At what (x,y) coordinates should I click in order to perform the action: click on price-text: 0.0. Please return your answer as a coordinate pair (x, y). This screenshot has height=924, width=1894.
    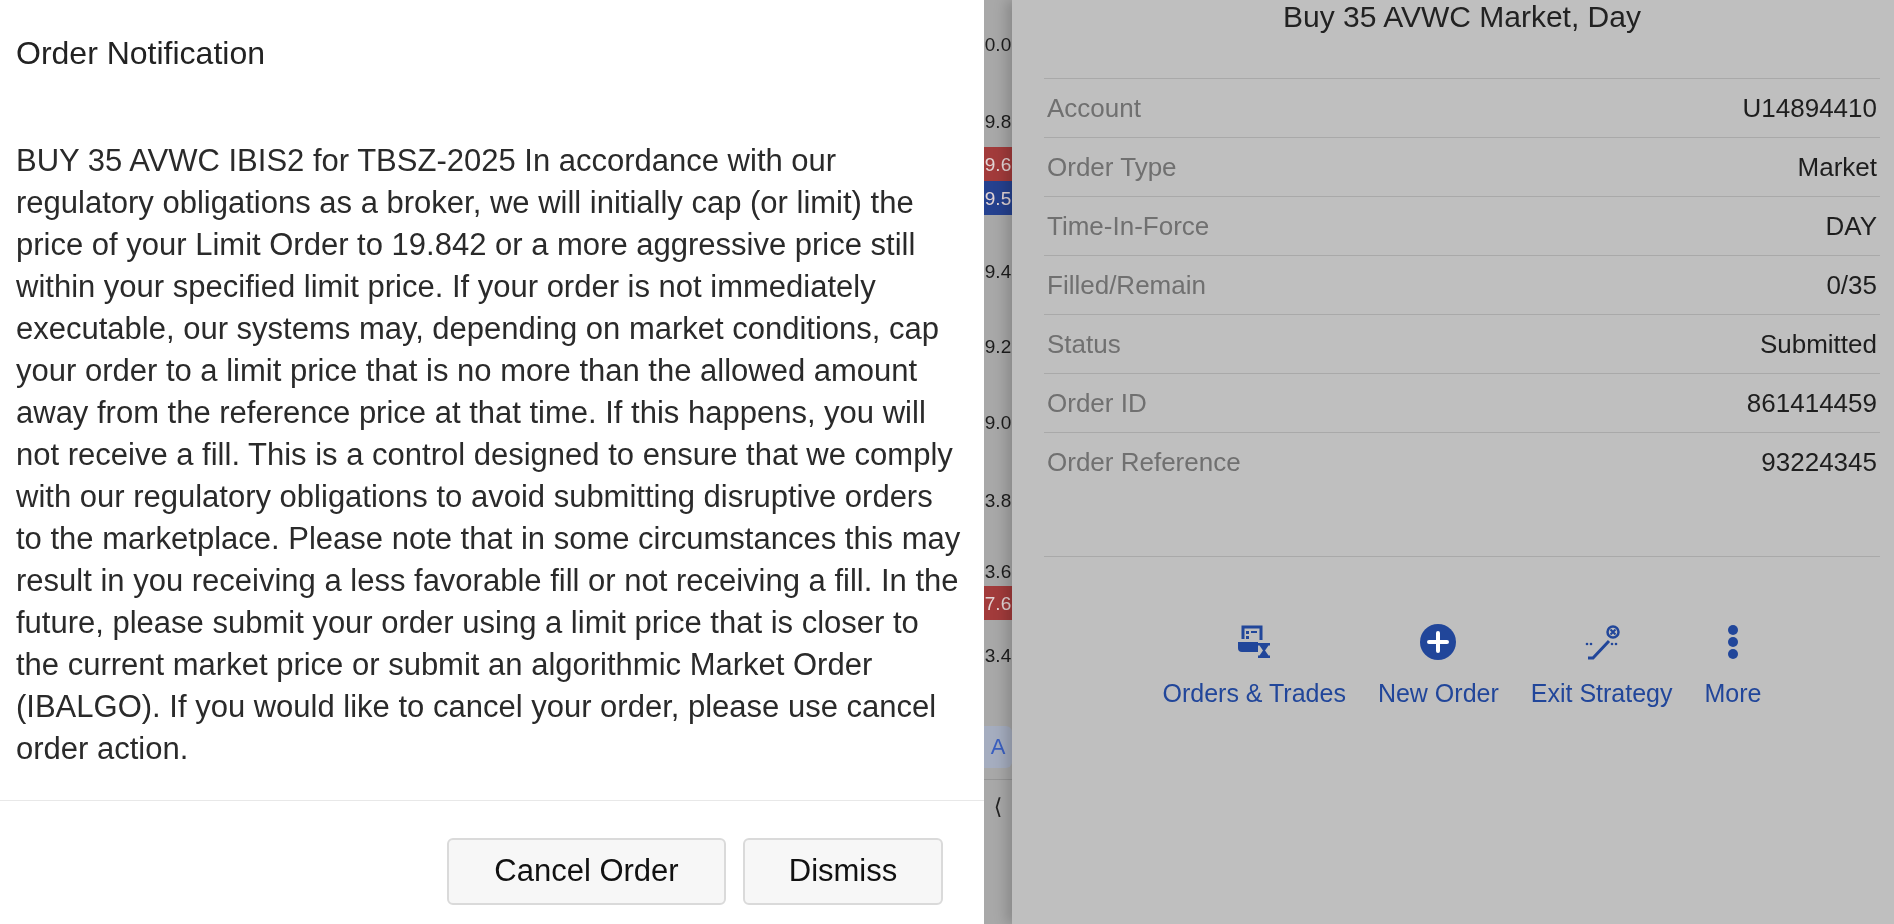
    Looking at the image, I should click on (998, 44).